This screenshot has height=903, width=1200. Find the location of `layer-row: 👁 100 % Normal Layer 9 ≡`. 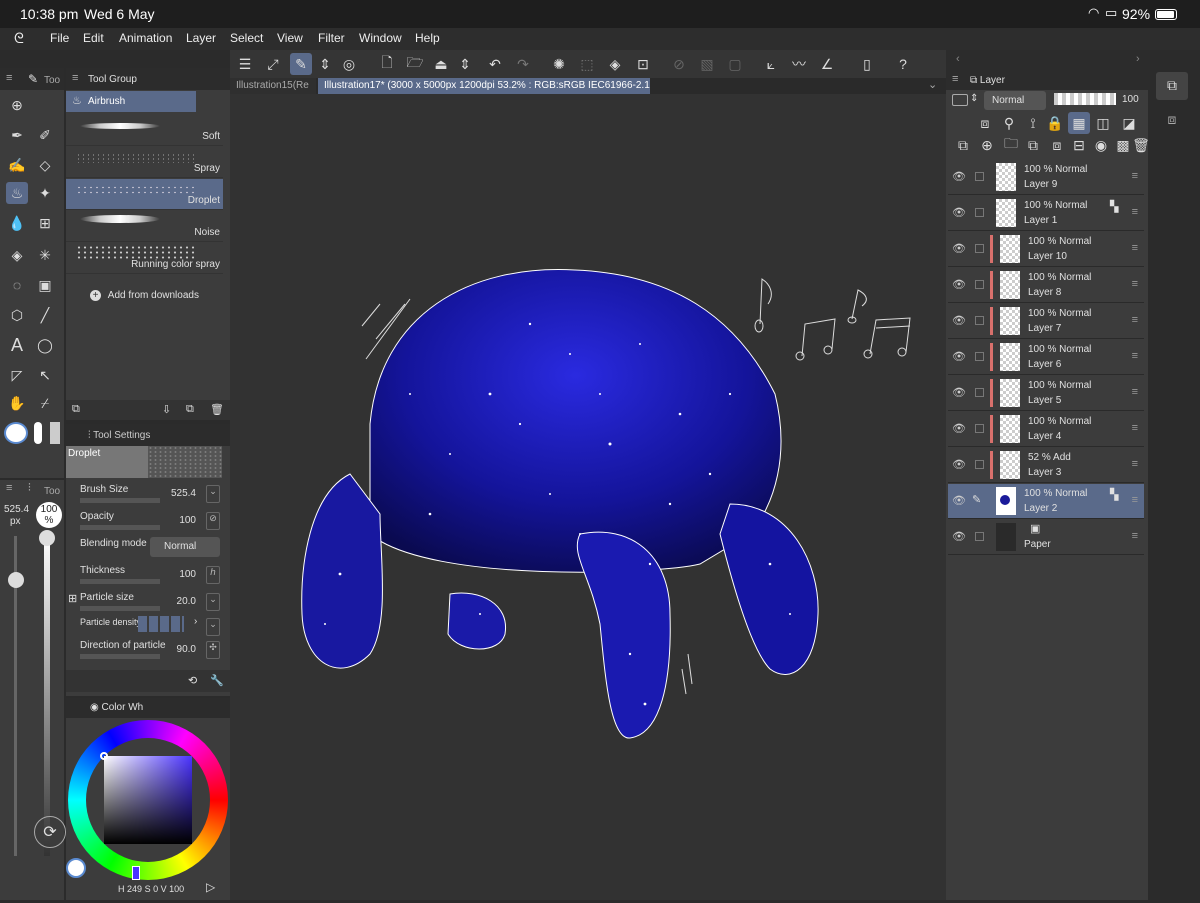

layer-row: 👁 100 % Normal Layer 9 ≡ is located at coordinates (1046, 177).